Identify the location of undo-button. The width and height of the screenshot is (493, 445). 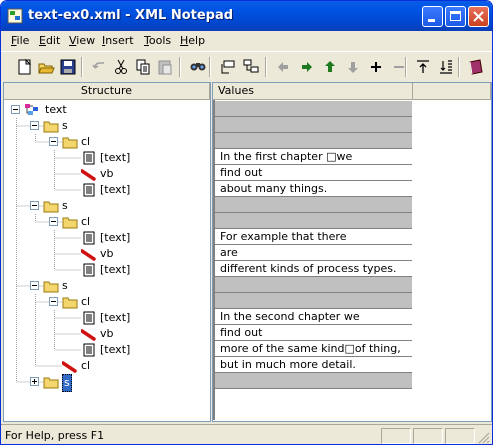
(98, 67).